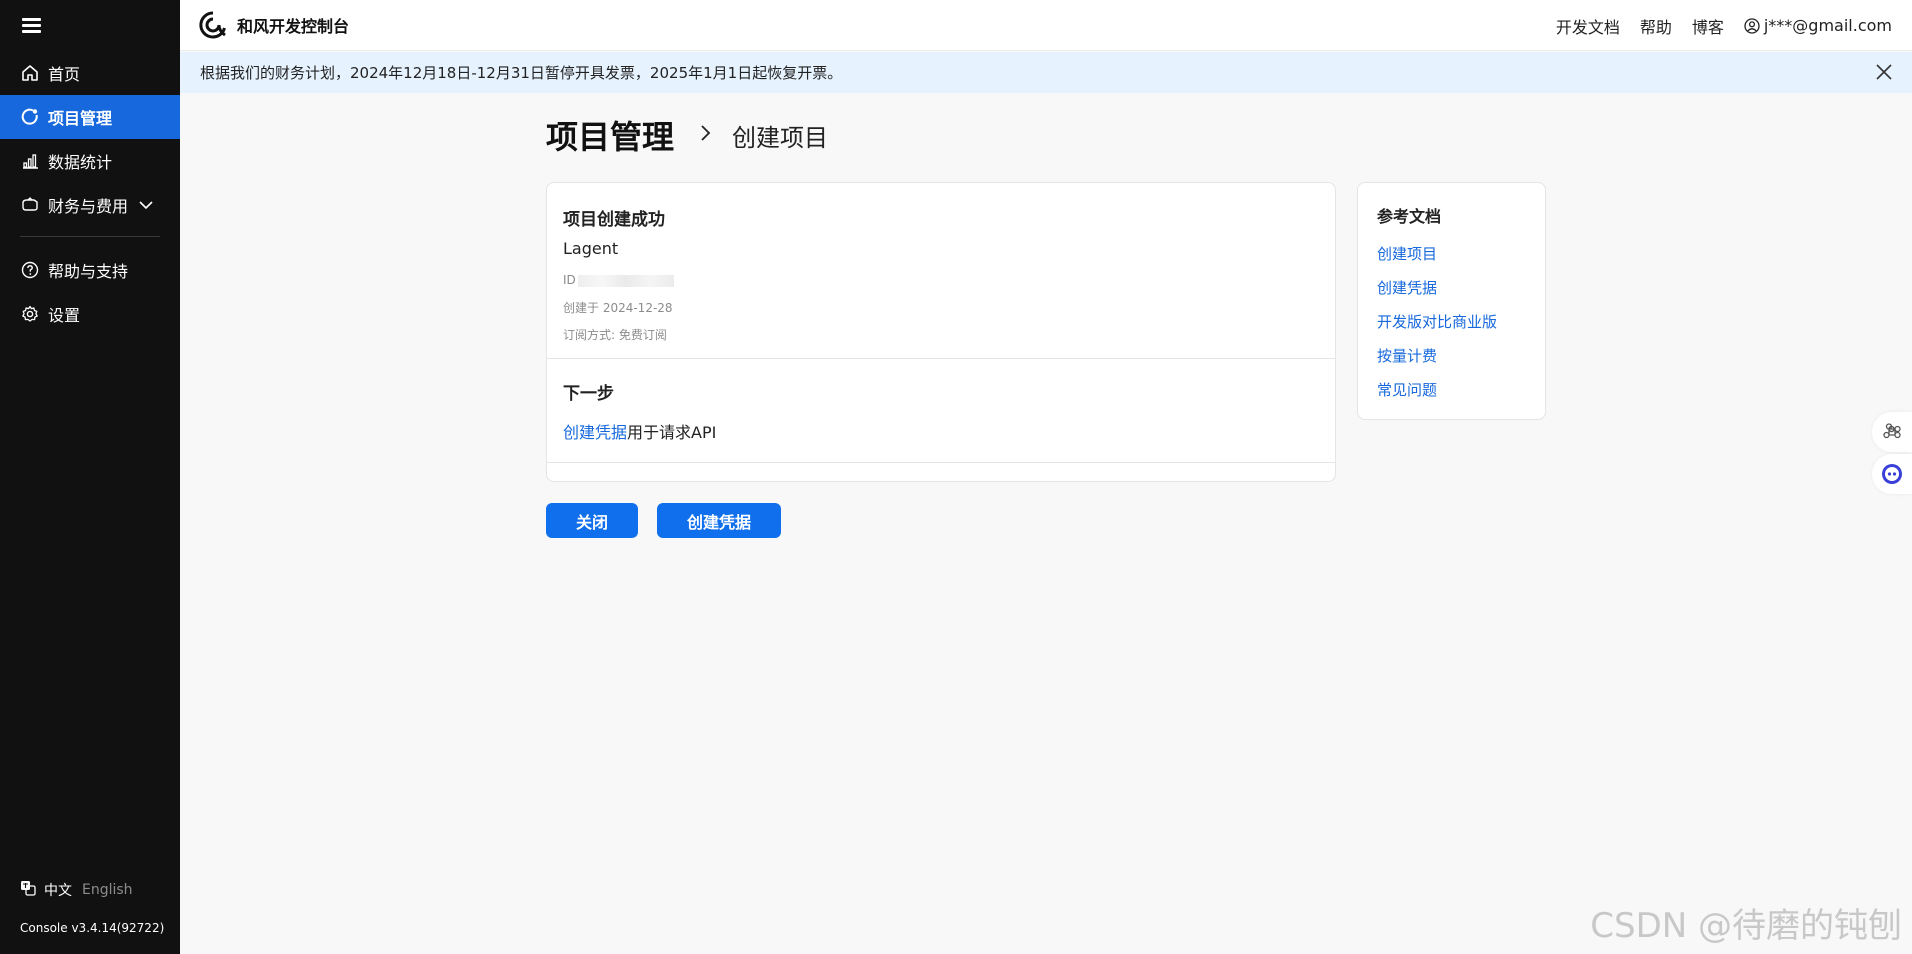 Image resolution: width=1912 pixels, height=954 pixels. What do you see at coordinates (30, 270) in the screenshot?
I see `help-icon` at bounding box center [30, 270].